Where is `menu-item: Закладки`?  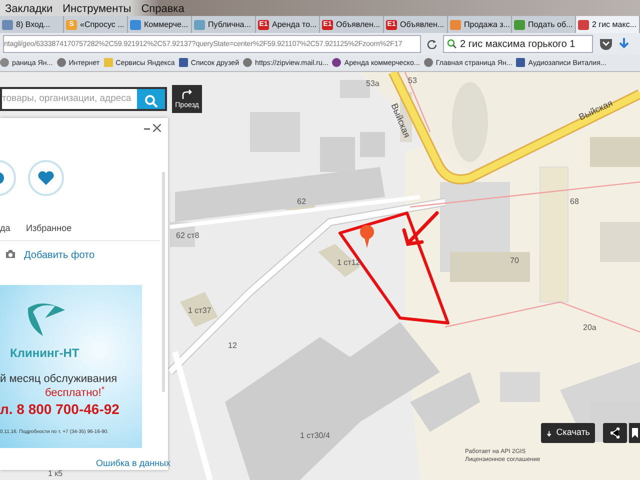 menu-item: Закладки is located at coordinates (29, 8).